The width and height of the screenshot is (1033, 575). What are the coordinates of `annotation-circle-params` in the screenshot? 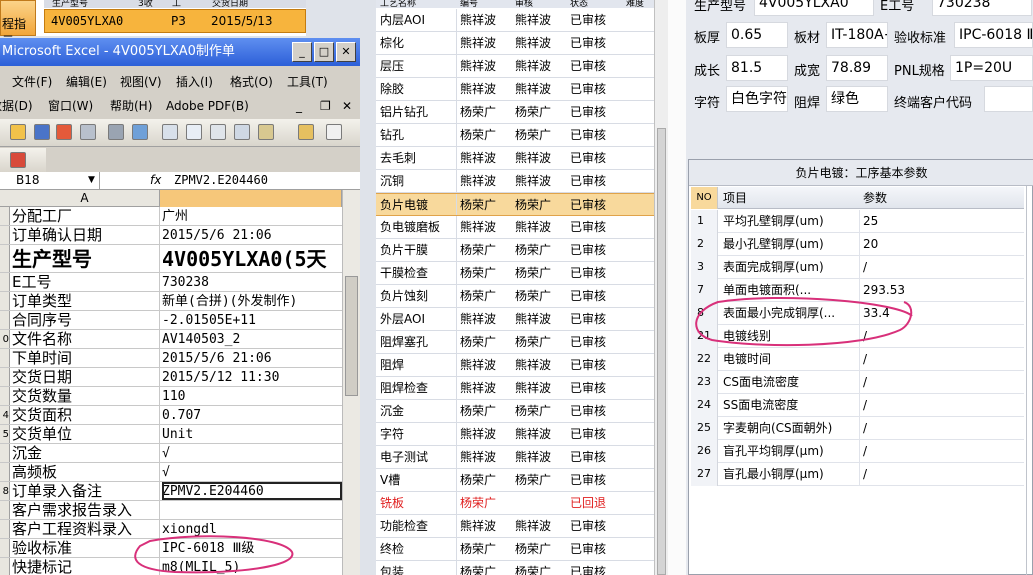 It's located at (804, 321).